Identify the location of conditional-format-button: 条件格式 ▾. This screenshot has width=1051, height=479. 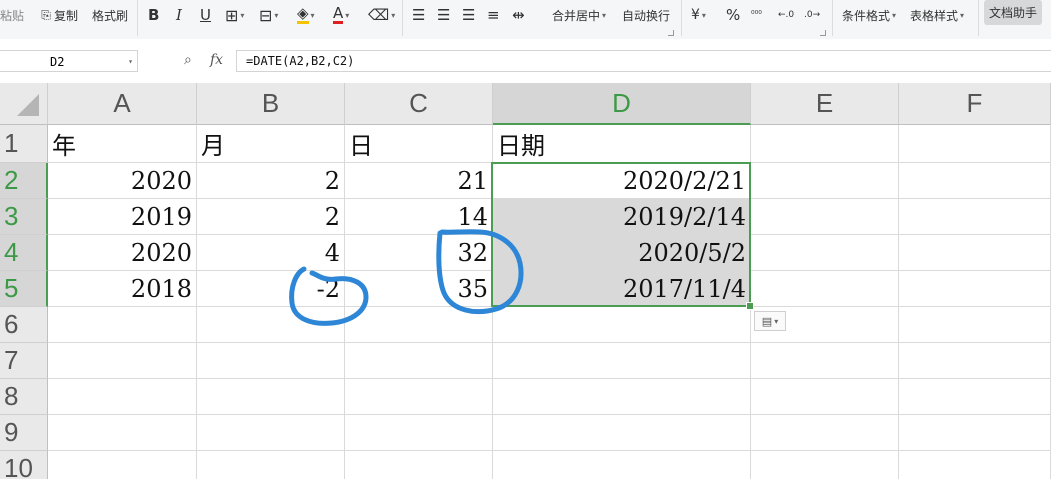
(869, 15).